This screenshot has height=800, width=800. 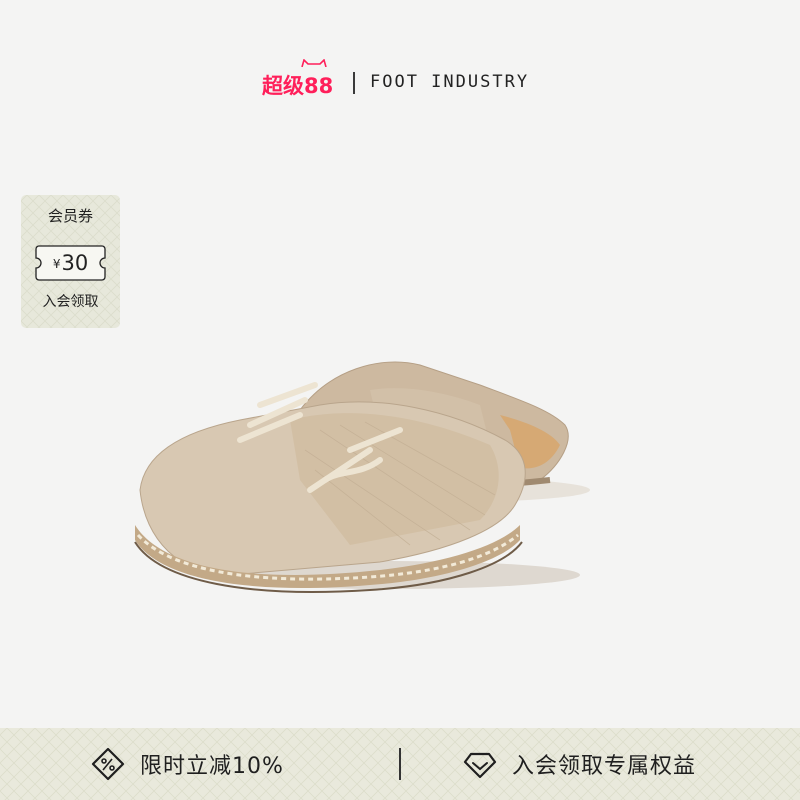 I want to click on brand-name: FOOT INDUSTRY, so click(x=450, y=82).